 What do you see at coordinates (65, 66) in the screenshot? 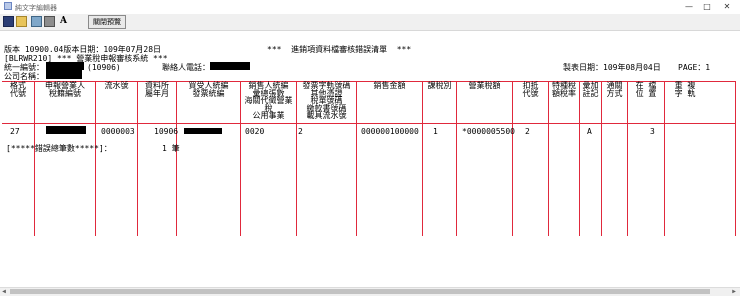
I see `redacted-unify-number` at bounding box center [65, 66].